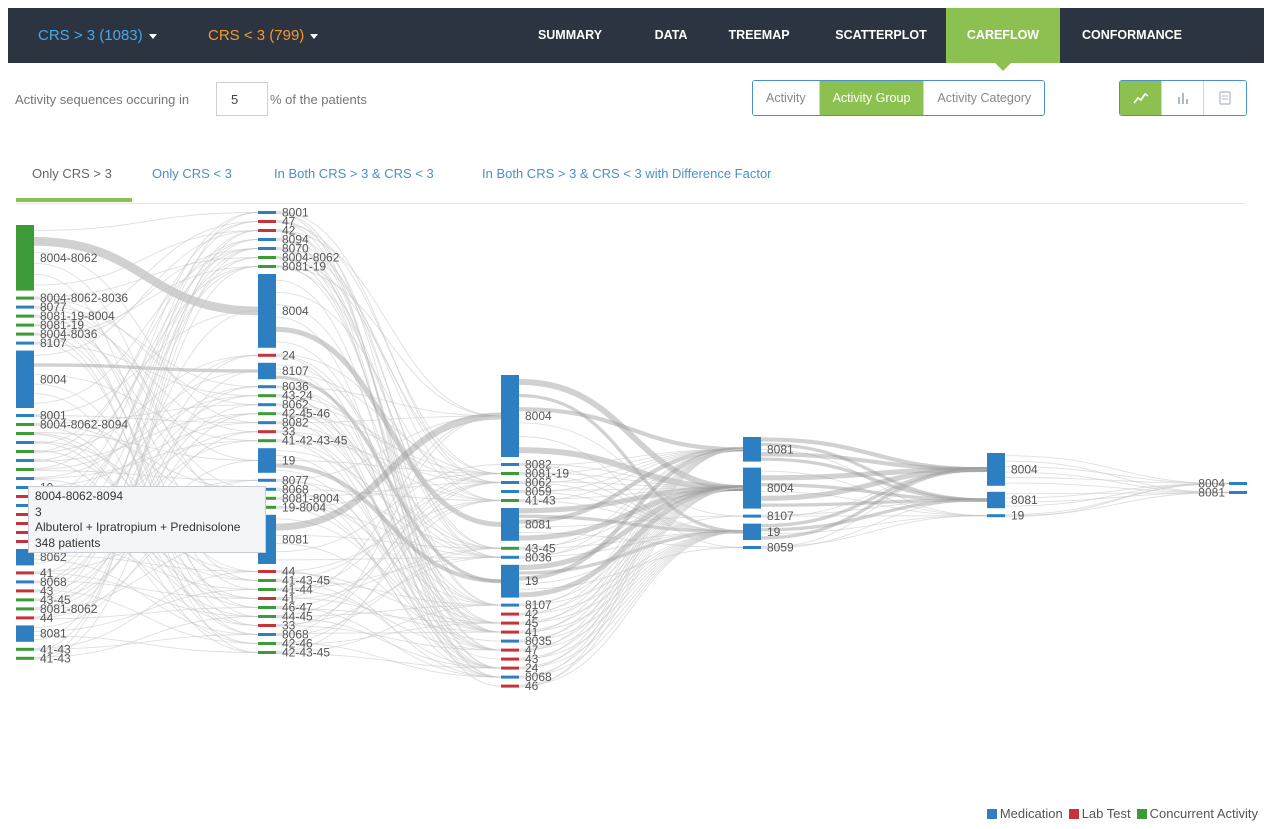 This screenshot has height=829, width=1272. Describe the element at coordinates (872, 98) in the screenshot. I see `grouping-activity-group-button: Activity Group` at that location.